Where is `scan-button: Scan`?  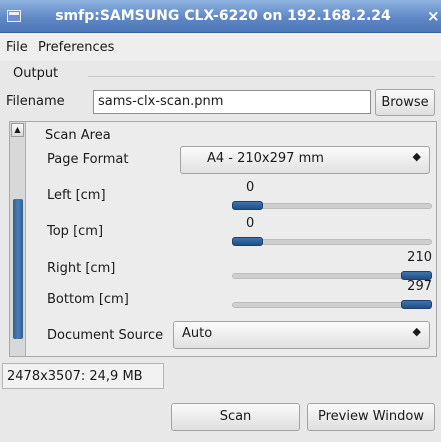 scan-button: Scan is located at coordinates (235, 417).